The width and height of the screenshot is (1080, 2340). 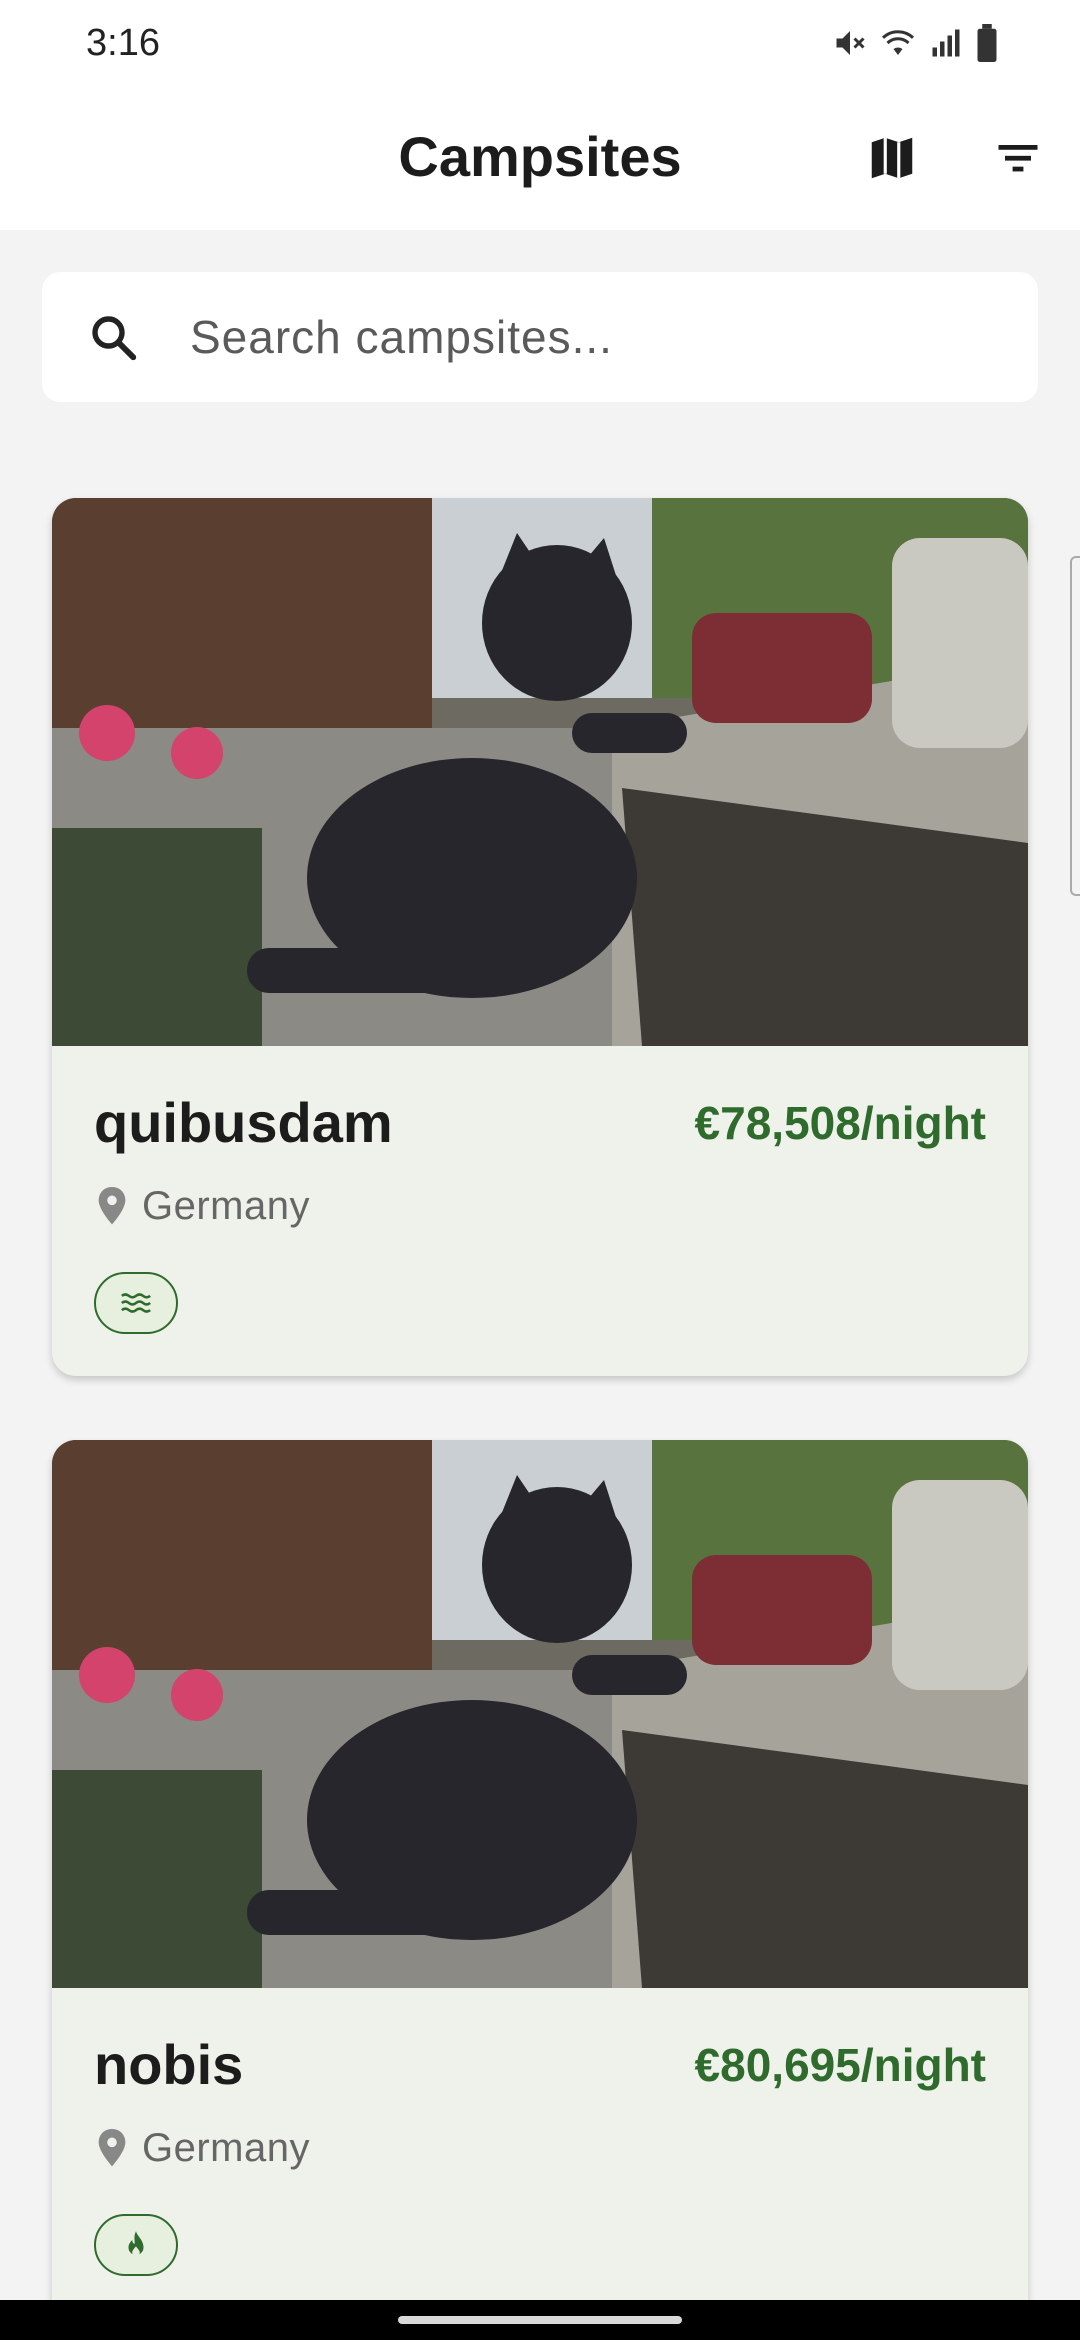 I want to click on home-gesture-handle, so click(x=540, y=2320).